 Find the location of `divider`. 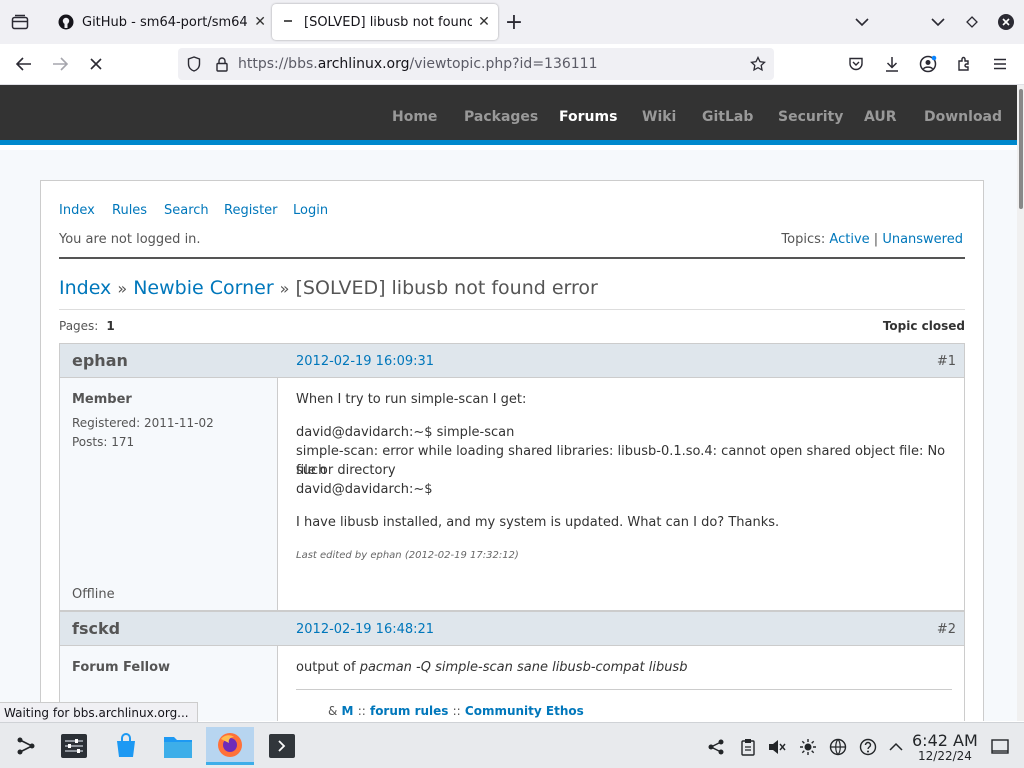

divider is located at coordinates (512, 258).